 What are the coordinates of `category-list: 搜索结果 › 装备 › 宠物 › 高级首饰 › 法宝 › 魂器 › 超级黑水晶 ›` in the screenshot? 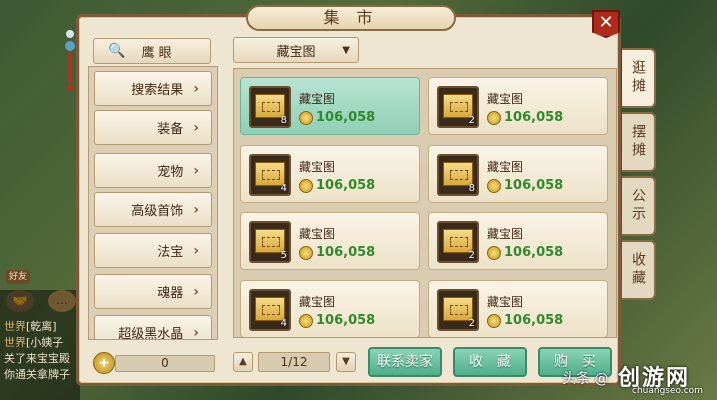 It's located at (153, 203).